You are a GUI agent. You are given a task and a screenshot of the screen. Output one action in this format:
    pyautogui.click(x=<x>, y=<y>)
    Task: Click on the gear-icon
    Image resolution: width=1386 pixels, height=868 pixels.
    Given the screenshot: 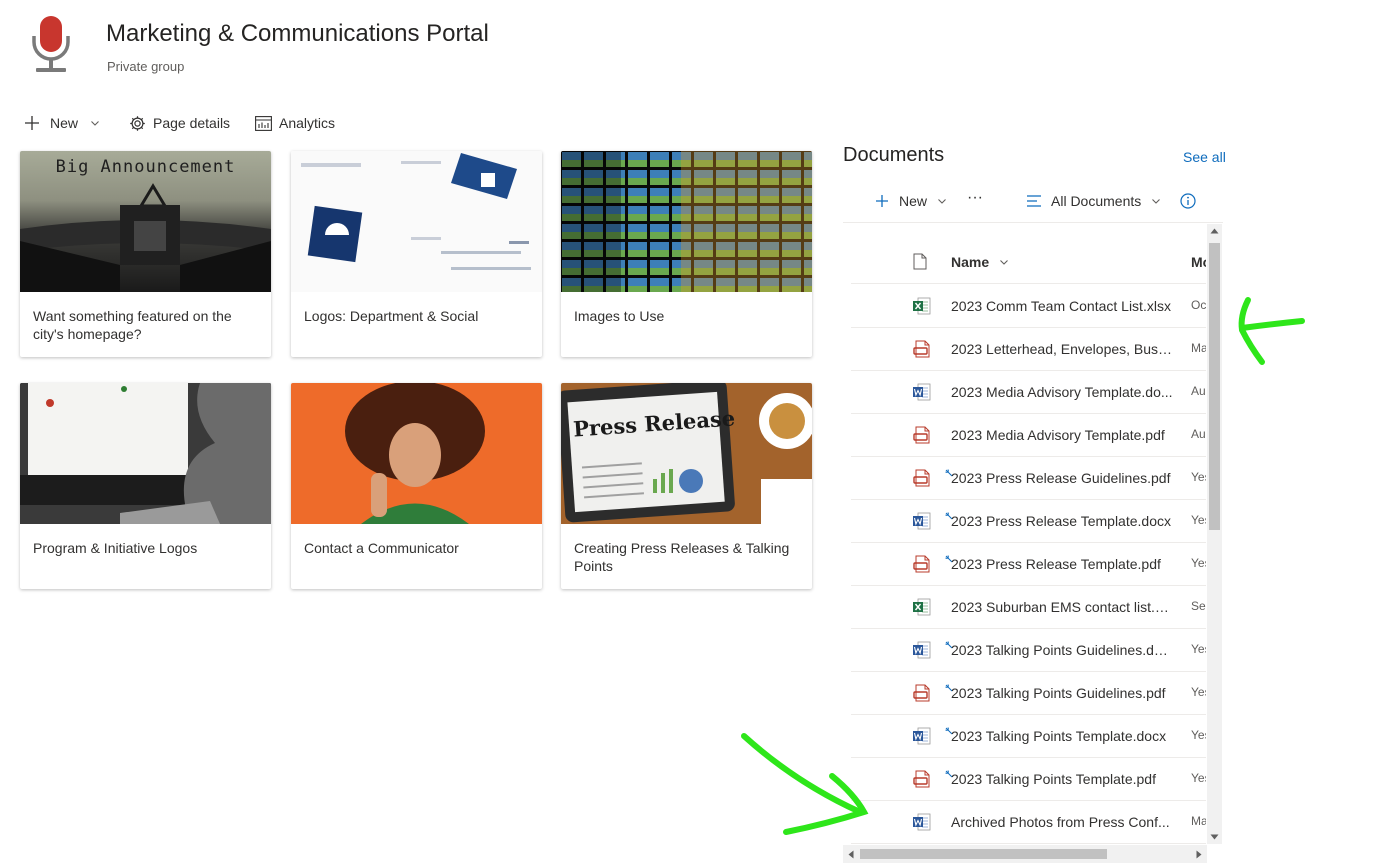 What is the action you would take?
    pyautogui.click(x=137, y=123)
    